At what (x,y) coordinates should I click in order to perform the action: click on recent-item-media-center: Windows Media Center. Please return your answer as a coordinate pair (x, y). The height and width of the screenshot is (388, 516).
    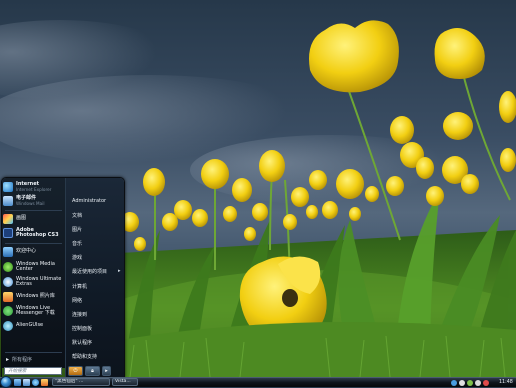
    Looking at the image, I should click on (33, 267).